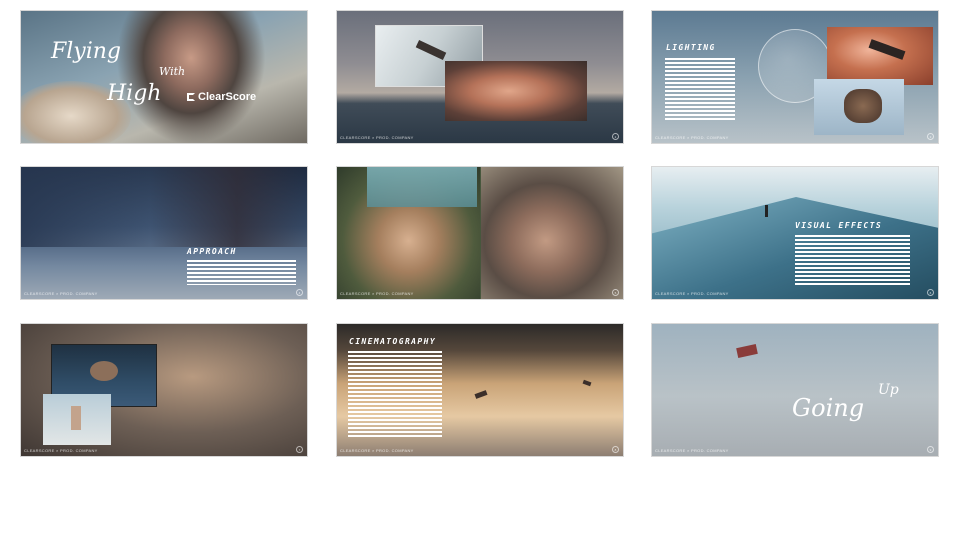  What do you see at coordinates (86, 51) in the screenshot?
I see `script-word-flying: Flying` at bounding box center [86, 51].